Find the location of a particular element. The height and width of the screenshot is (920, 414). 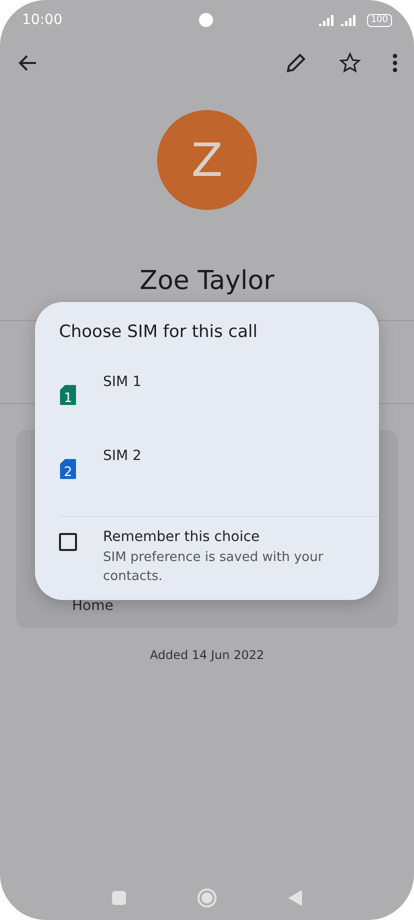

sim-card-icon: 2 is located at coordinates (68, 469).